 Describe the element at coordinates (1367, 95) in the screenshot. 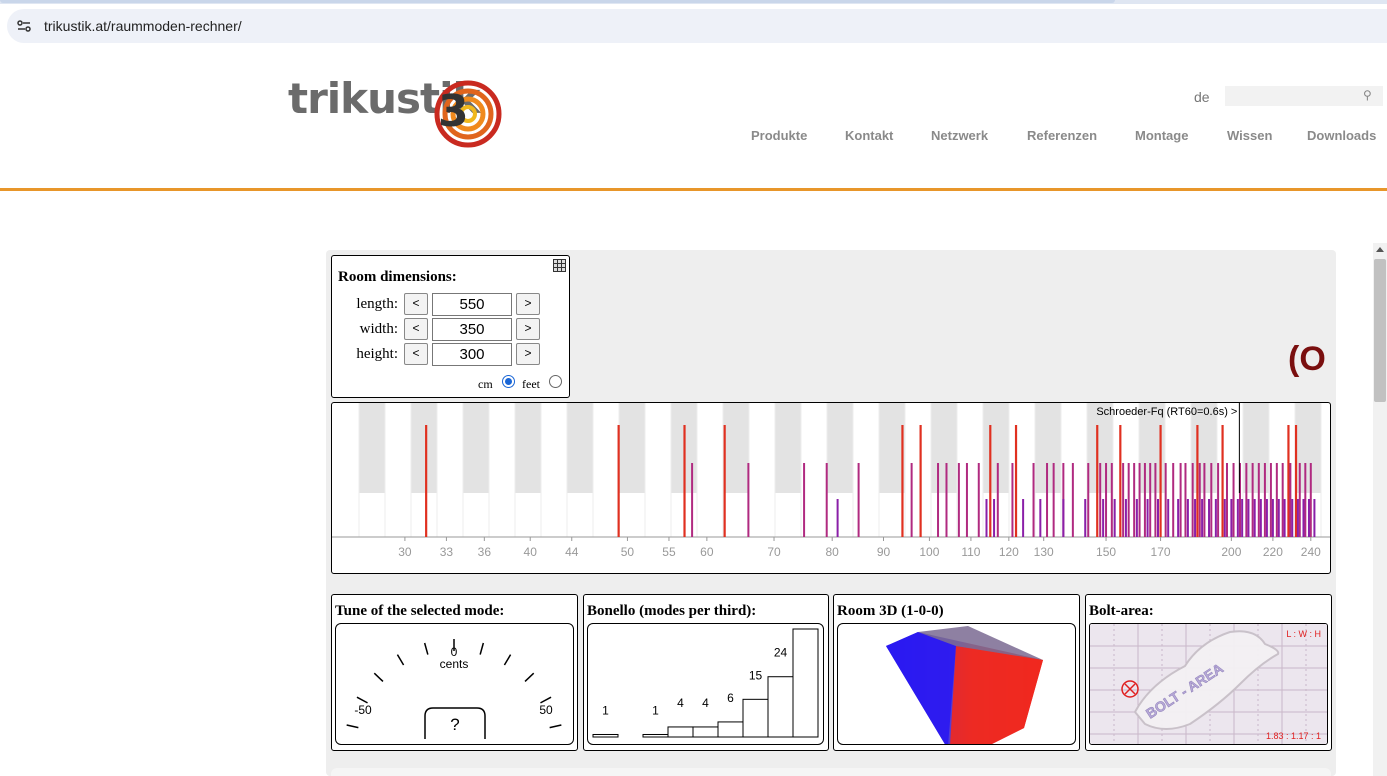

I see `search-icon: ⚲` at that location.